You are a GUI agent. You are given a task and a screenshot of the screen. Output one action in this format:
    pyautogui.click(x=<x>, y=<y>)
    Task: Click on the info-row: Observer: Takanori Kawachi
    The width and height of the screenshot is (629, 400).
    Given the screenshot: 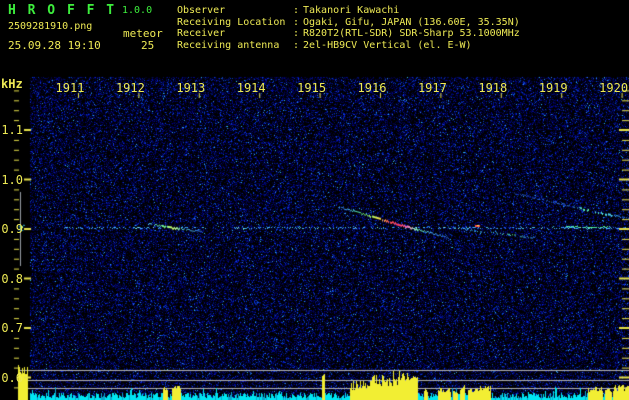 What is the action you would take?
    pyautogui.click(x=288, y=11)
    